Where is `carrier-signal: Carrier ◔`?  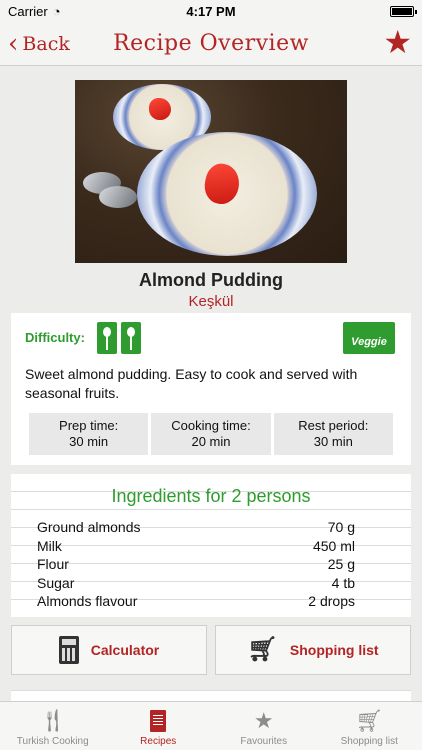
carrier-signal: Carrier ◔ is located at coordinates (34, 11).